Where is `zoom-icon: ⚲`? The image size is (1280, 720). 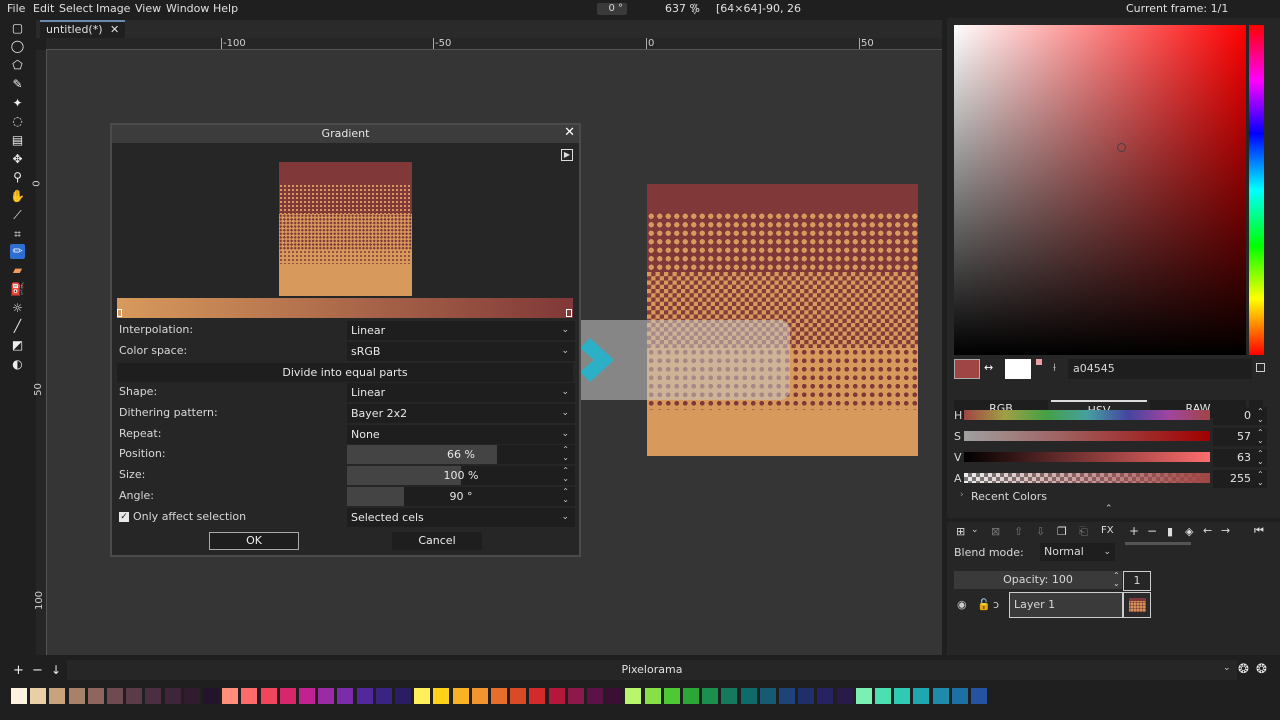
zoom-icon: ⚲ is located at coordinates (17, 177).